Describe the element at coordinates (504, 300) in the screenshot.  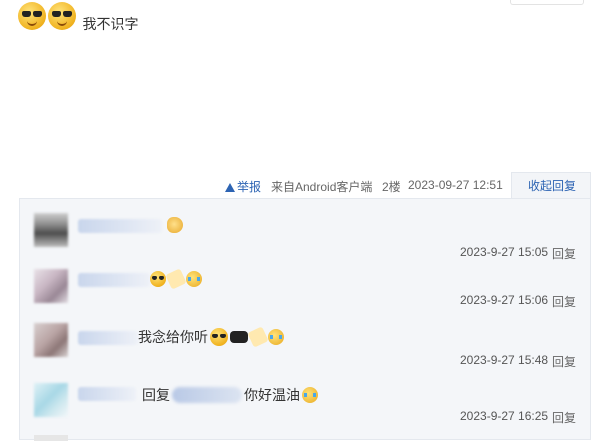
I see `reply-date: 2023-9-27 15:06` at that location.